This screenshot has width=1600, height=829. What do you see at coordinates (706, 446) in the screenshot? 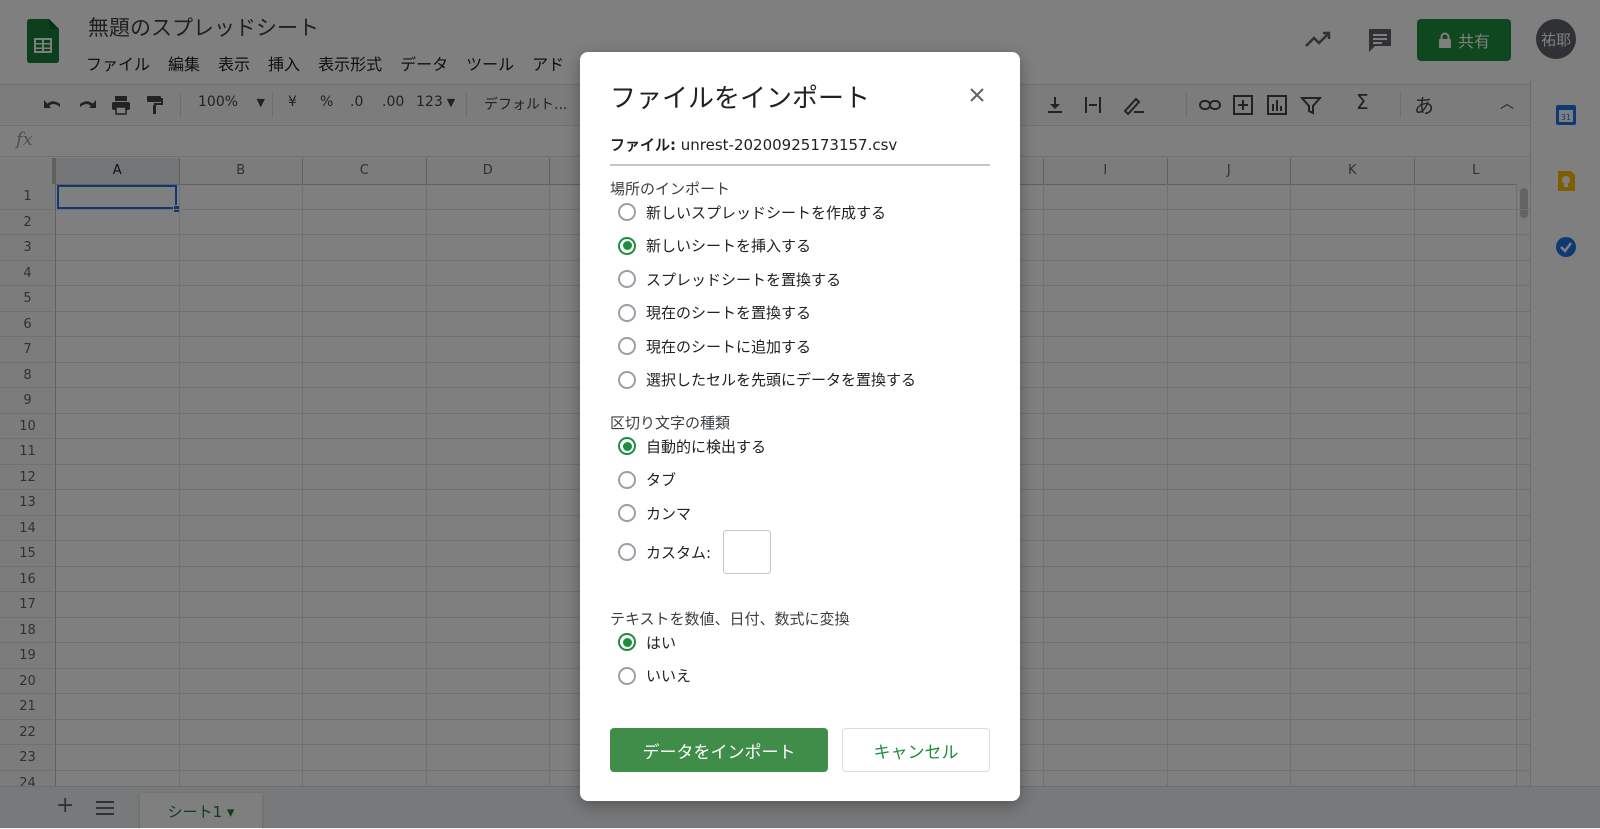
I see `radio-label: 自動的に検出する` at bounding box center [706, 446].